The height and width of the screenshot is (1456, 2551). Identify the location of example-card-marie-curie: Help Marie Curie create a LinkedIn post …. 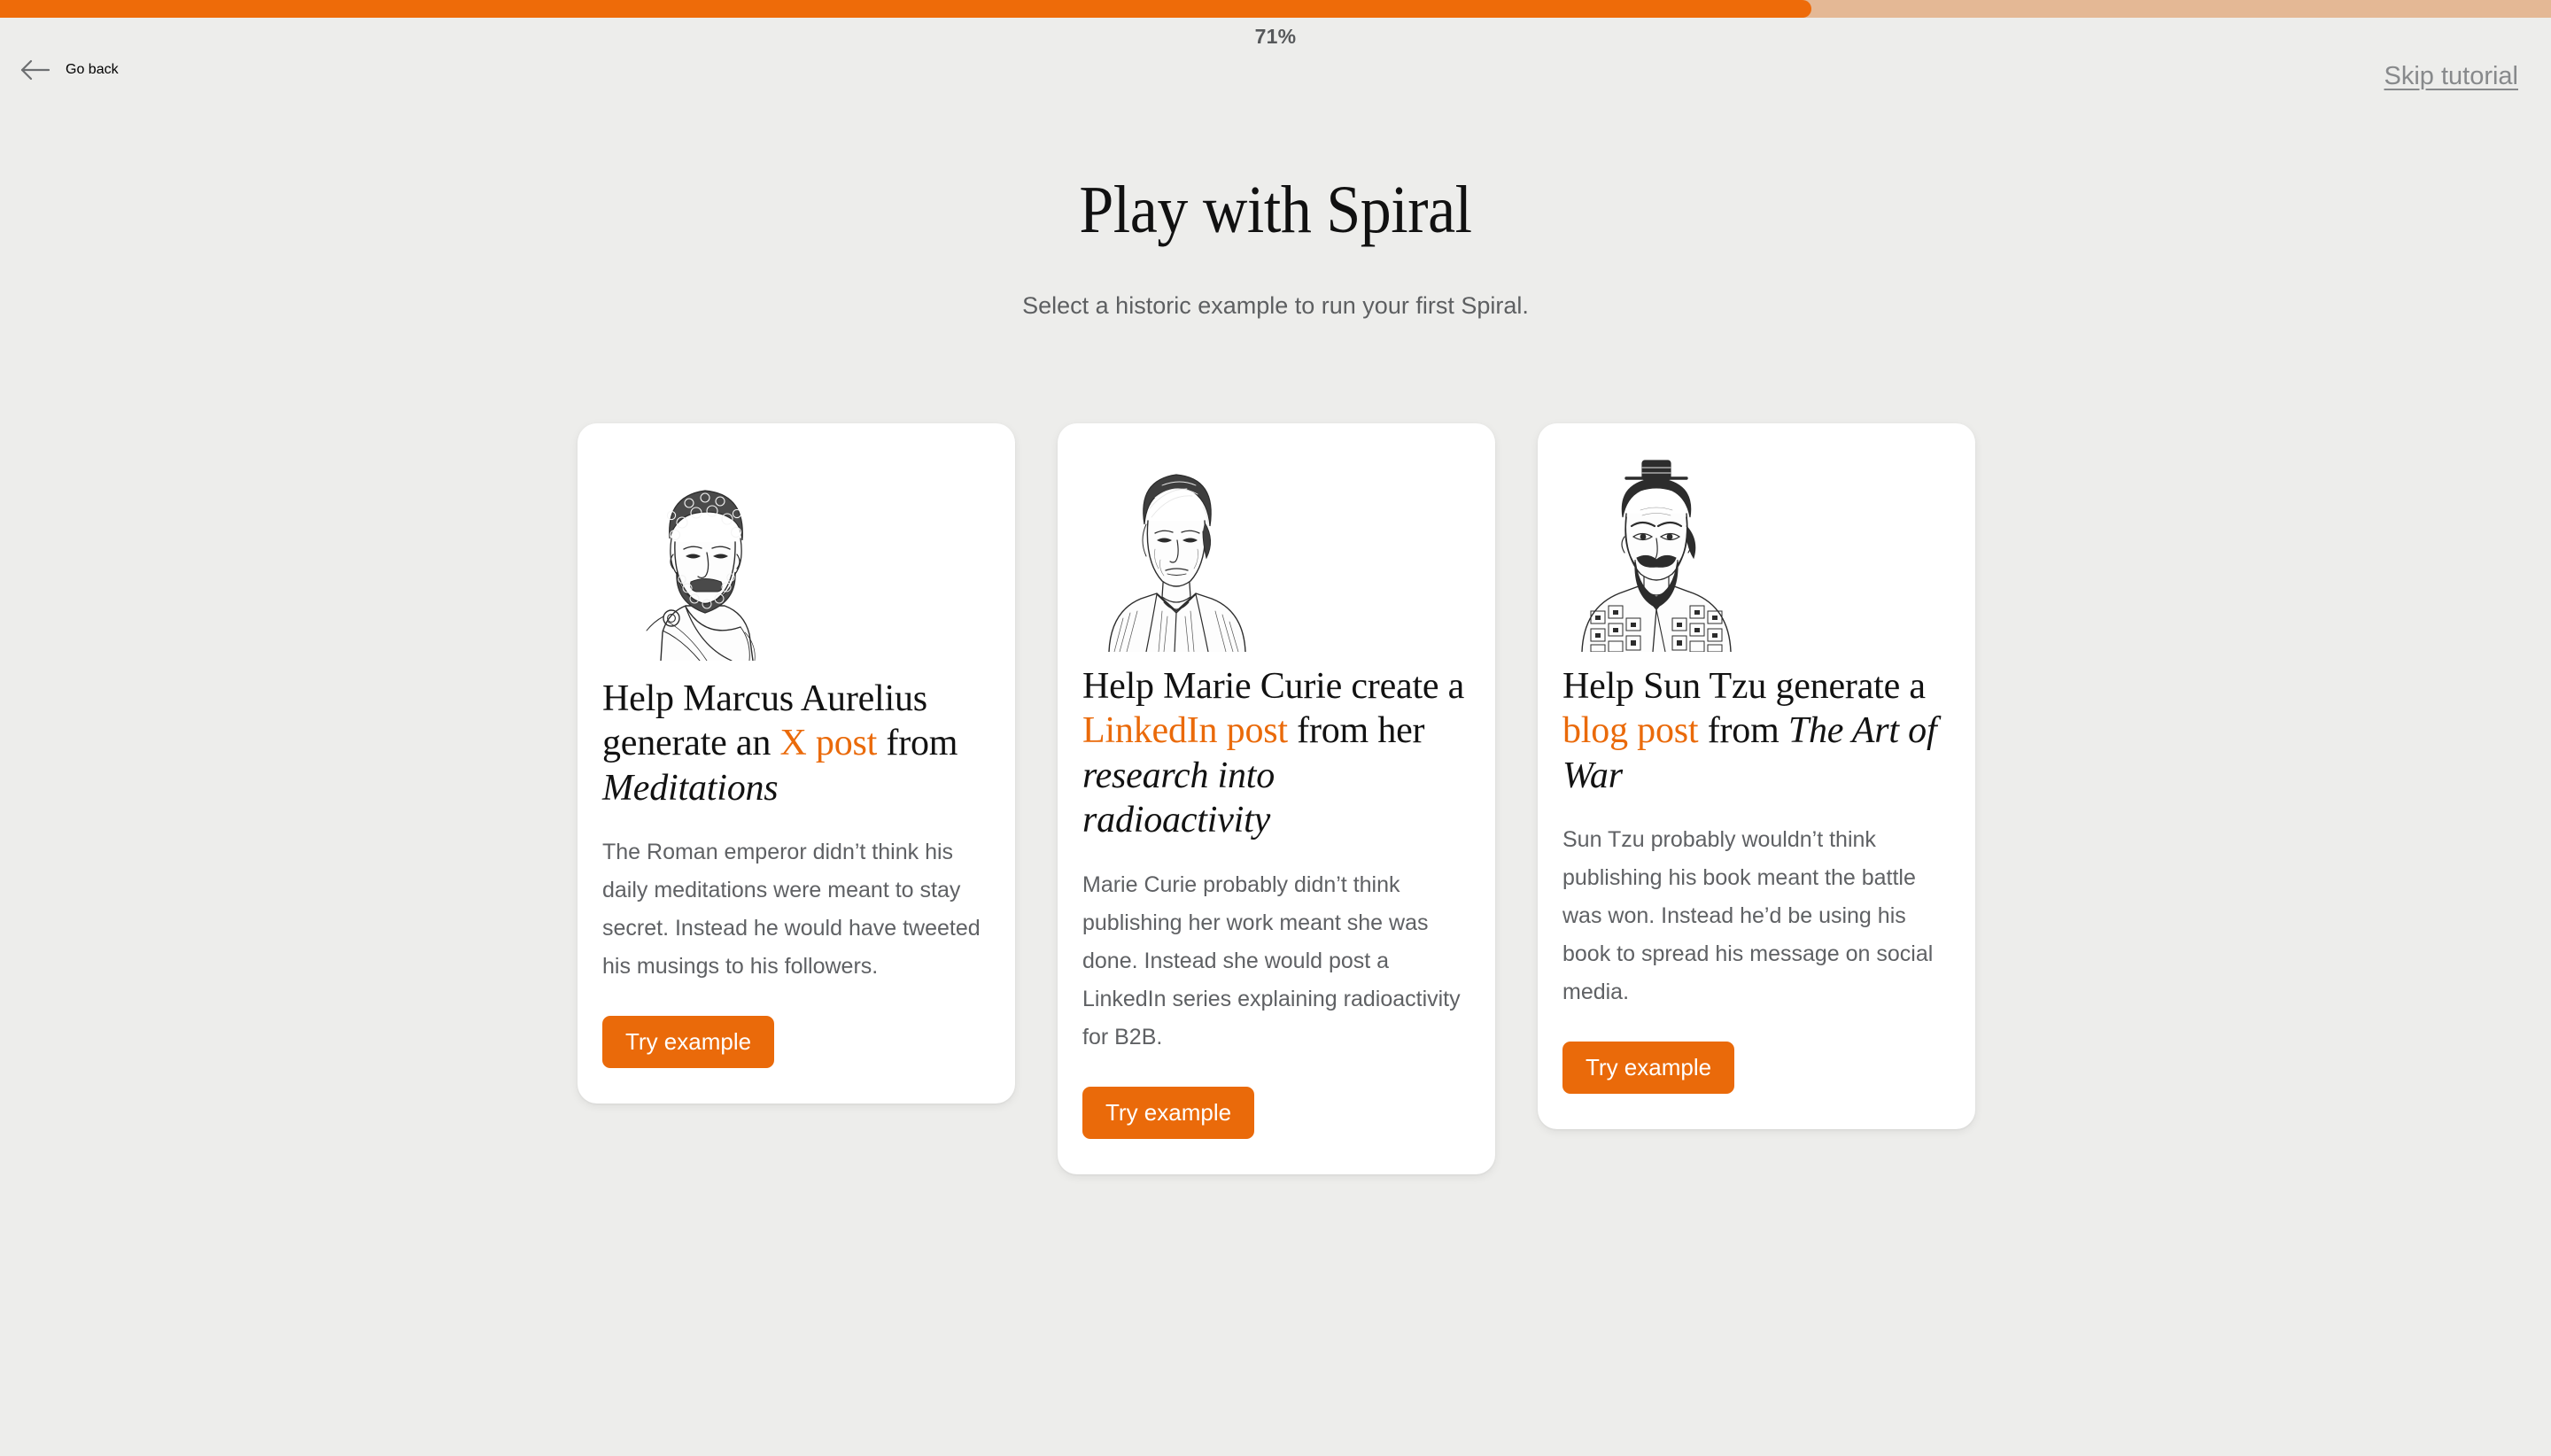
(1277, 798).